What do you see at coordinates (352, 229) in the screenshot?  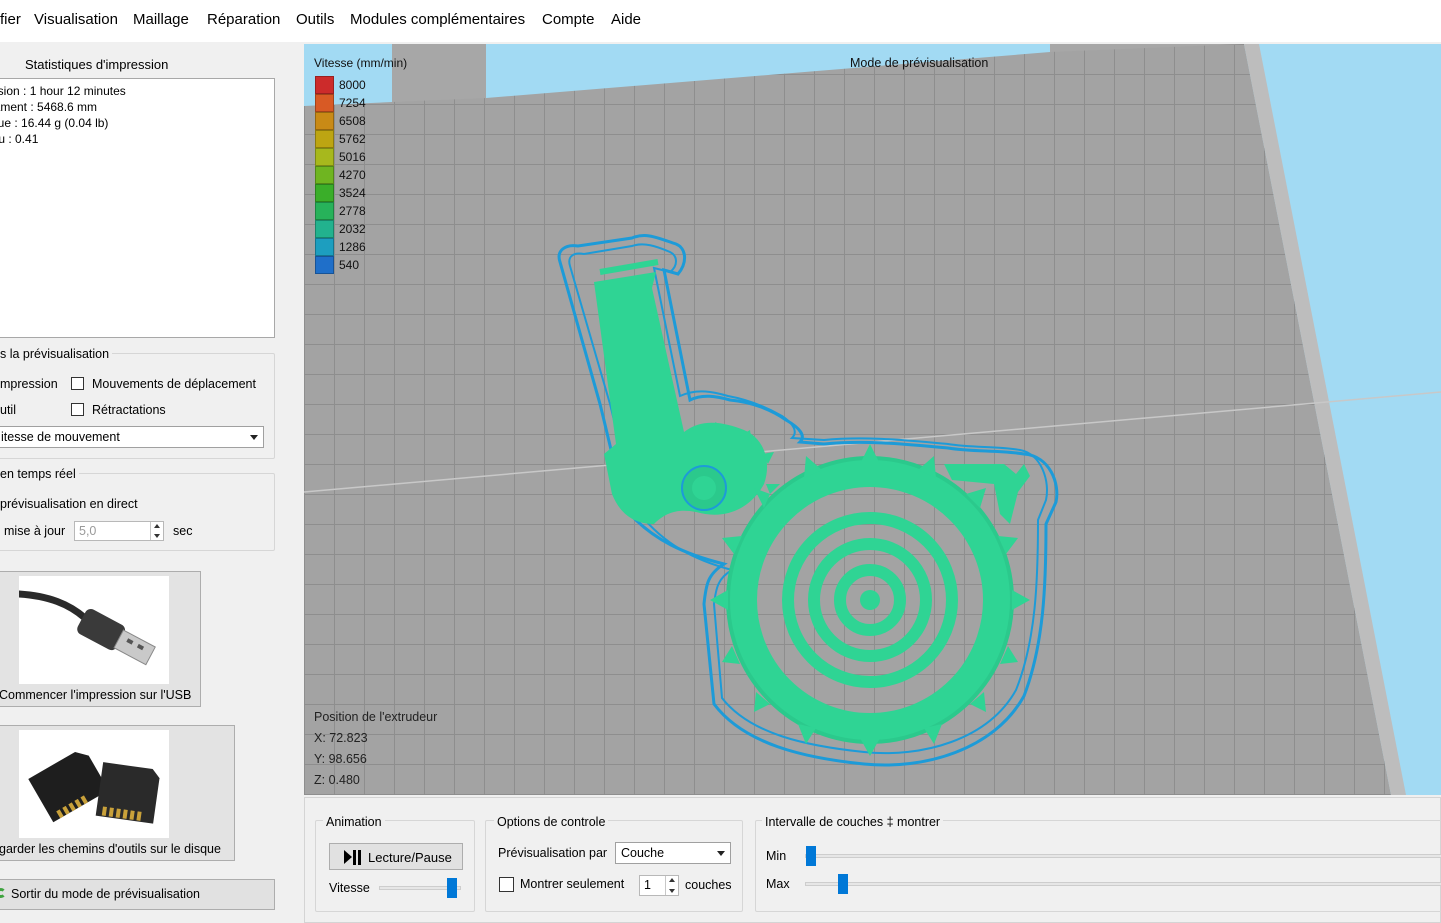 I see `legend-value: 2032` at bounding box center [352, 229].